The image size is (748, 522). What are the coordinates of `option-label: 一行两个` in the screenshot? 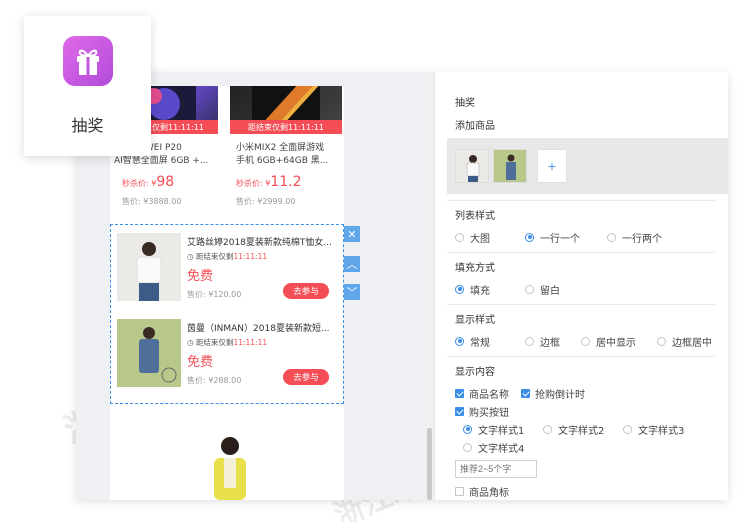 It's located at (642, 239).